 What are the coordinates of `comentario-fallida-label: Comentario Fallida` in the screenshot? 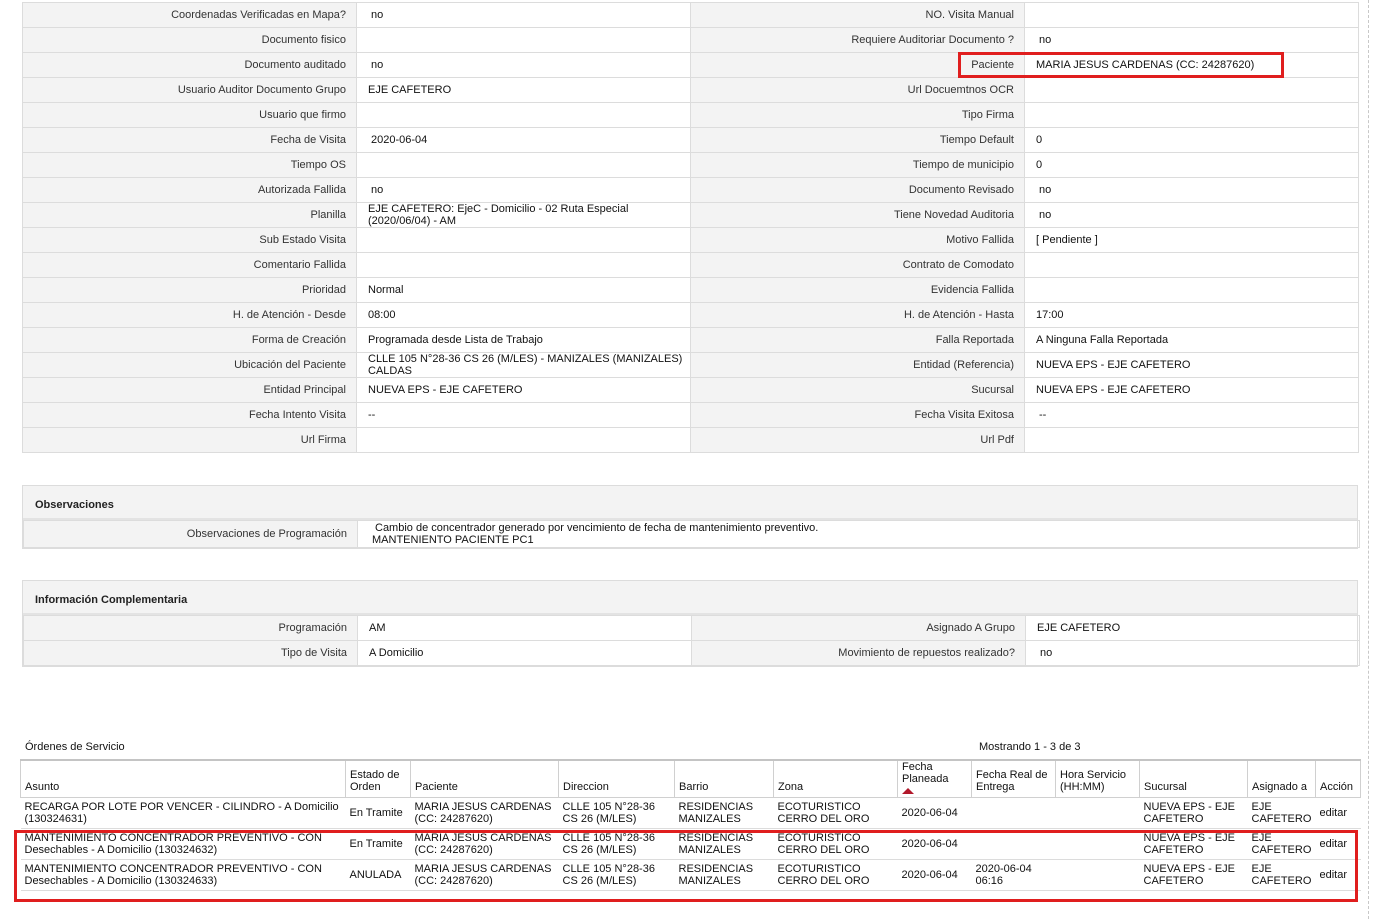 It's located at (189, 265).